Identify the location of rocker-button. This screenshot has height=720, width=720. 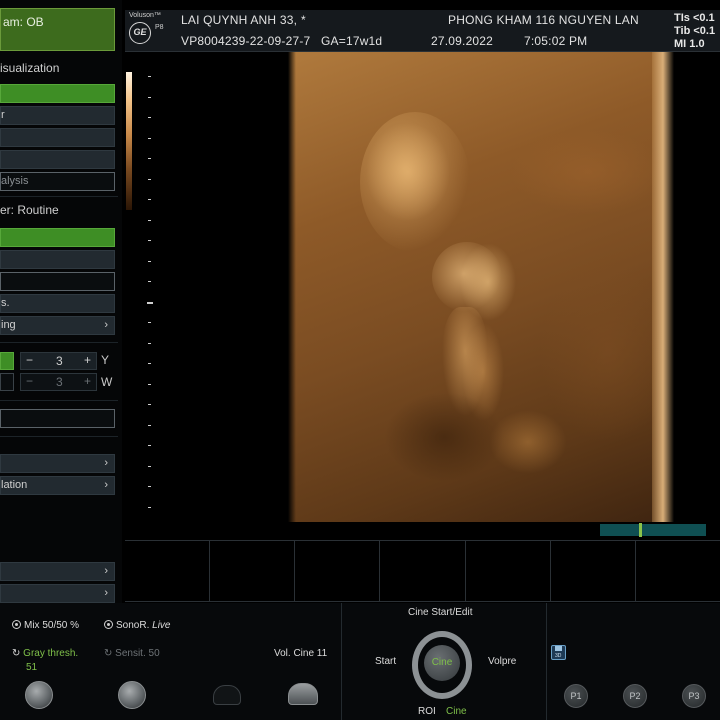
(227, 695).